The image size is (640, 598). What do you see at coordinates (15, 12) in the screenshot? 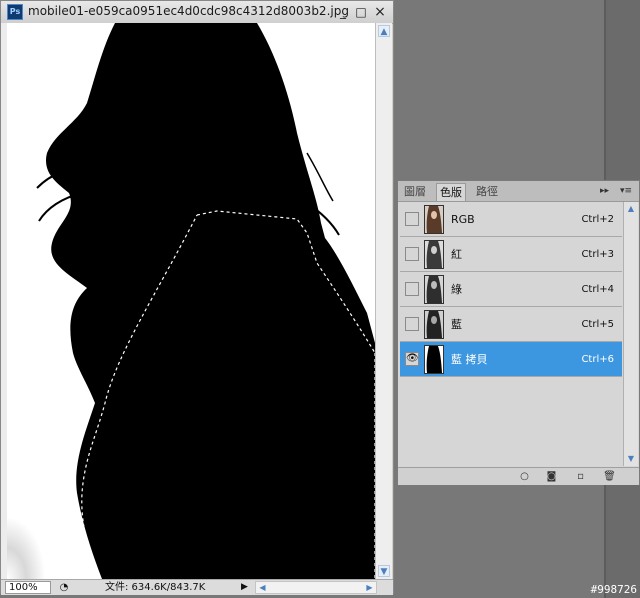
I see `photoshop-icon: Ps` at bounding box center [15, 12].